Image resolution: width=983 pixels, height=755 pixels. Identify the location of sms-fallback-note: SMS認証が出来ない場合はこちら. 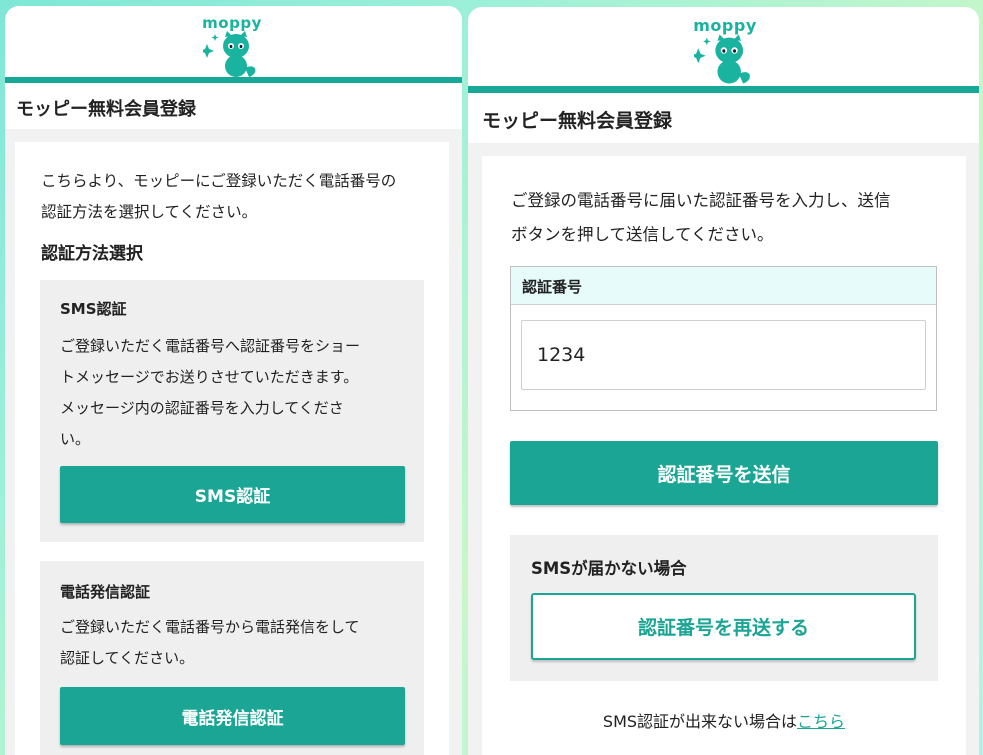
(724, 720).